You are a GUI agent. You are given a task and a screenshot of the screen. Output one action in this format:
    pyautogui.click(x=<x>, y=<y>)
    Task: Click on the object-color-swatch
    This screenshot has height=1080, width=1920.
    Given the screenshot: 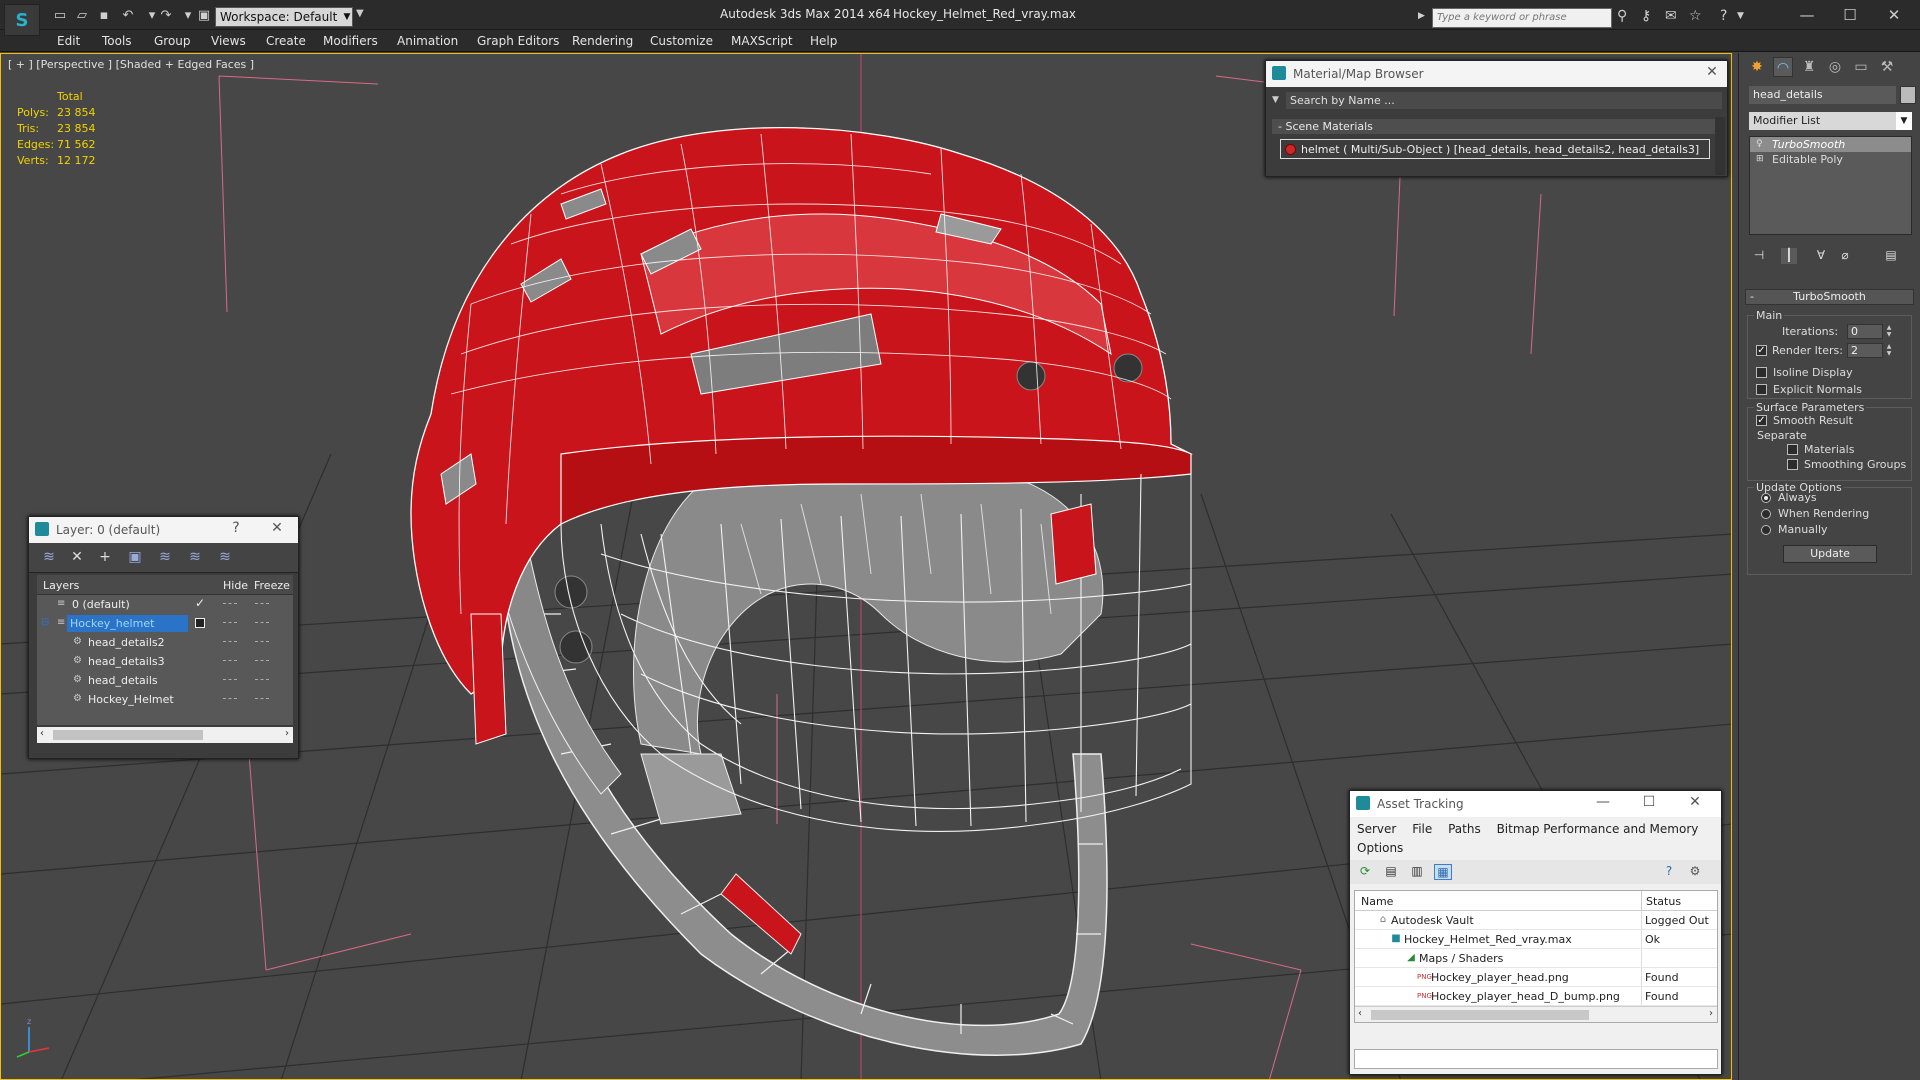 What is the action you would take?
    pyautogui.click(x=1908, y=95)
    